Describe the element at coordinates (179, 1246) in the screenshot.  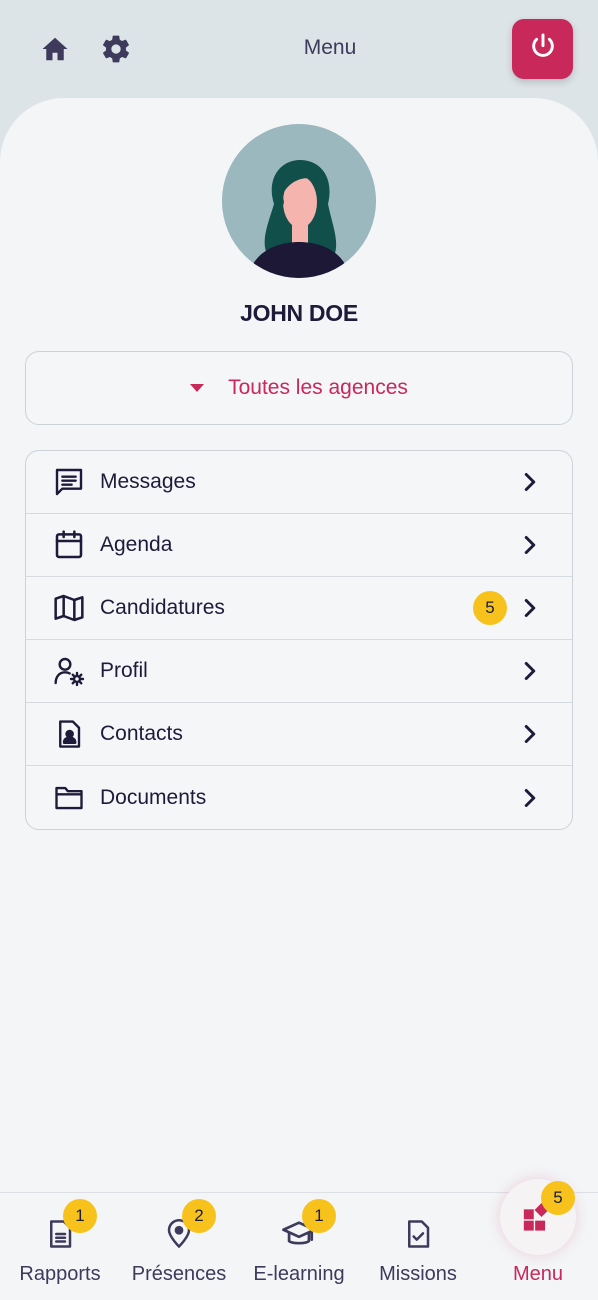
I see `nav-presences: 2 Présences` at that location.